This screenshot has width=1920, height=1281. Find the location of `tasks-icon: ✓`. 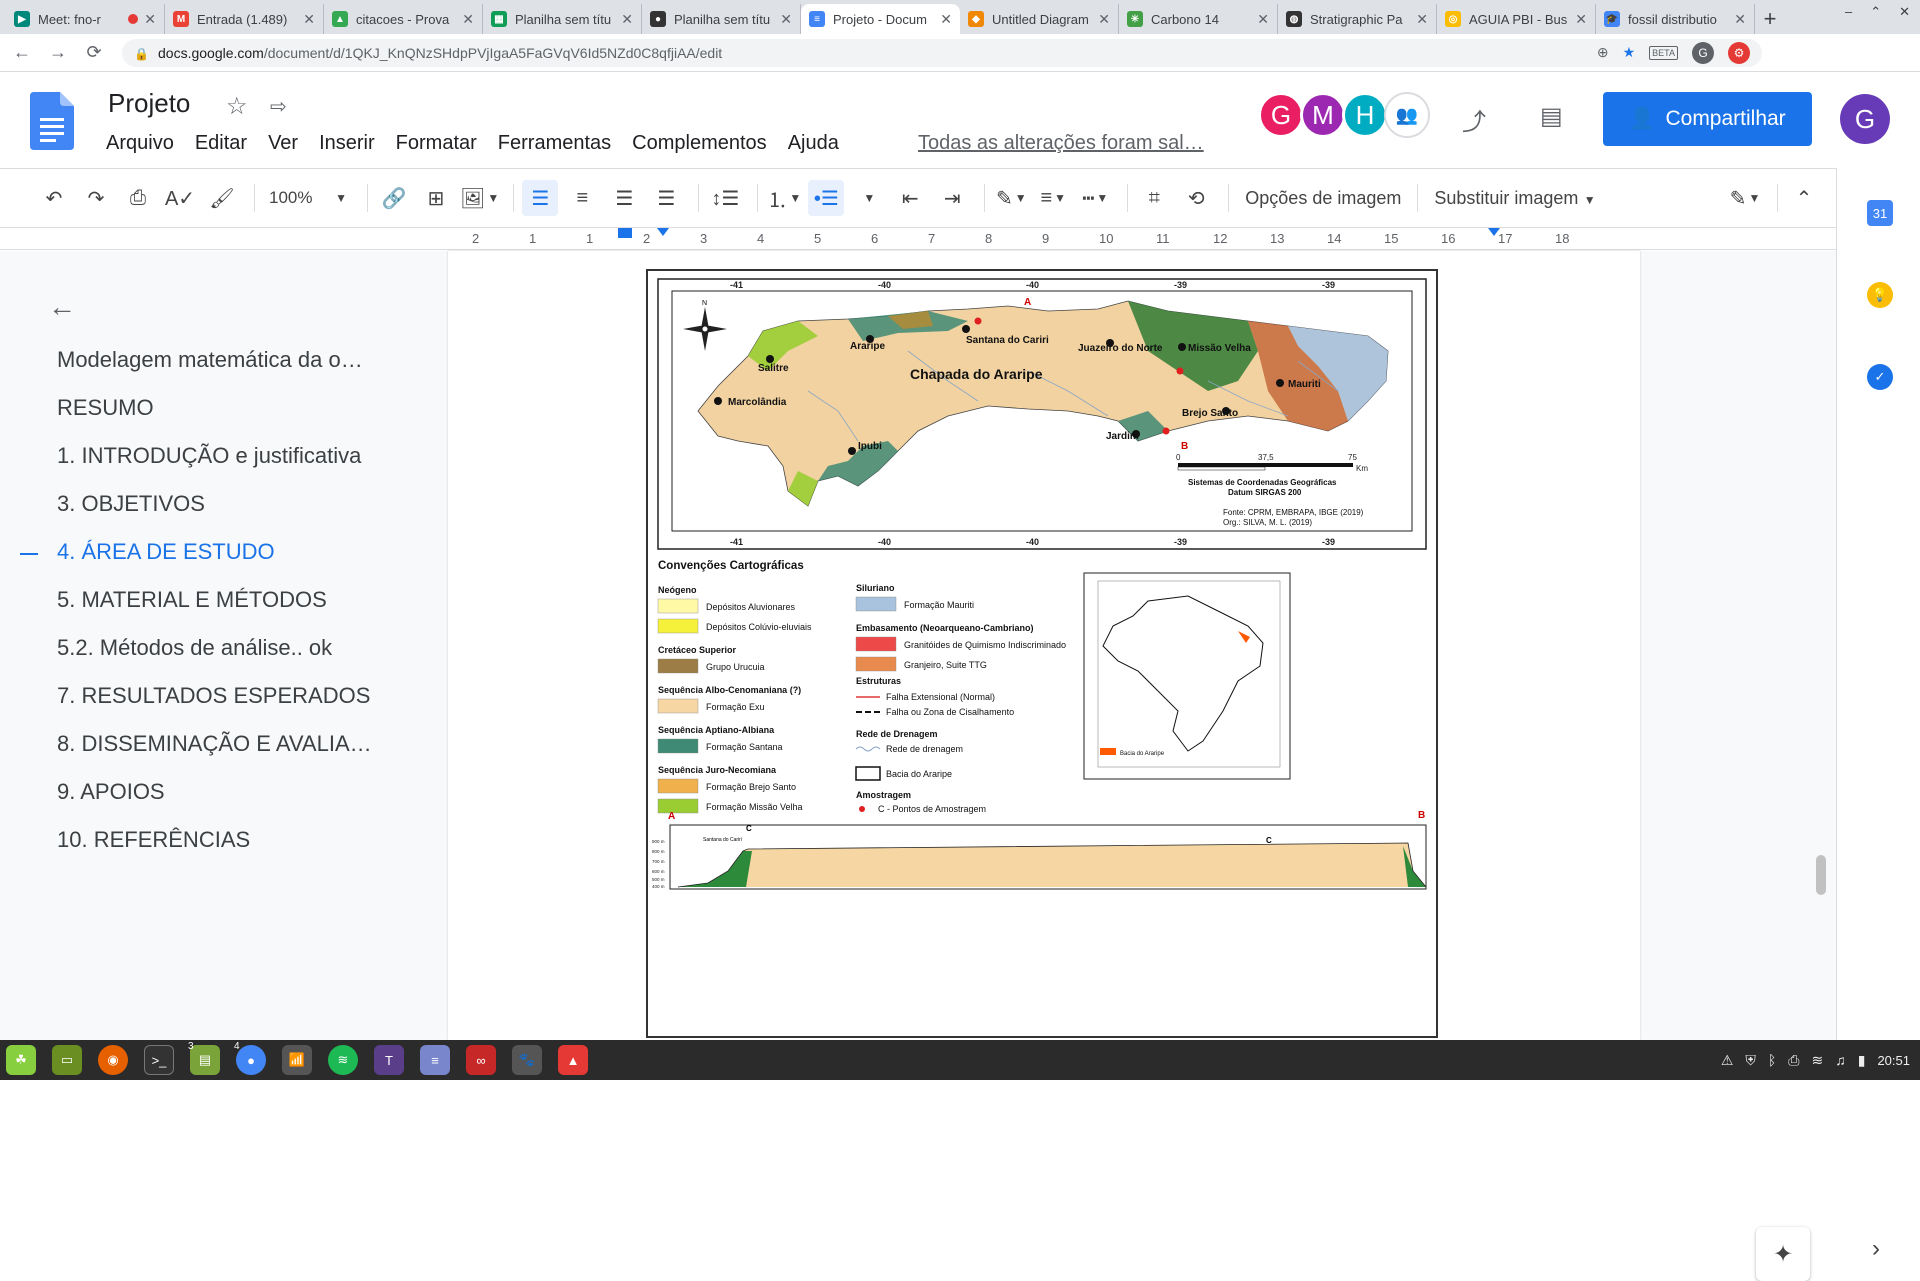

tasks-icon: ✓ is located at coordinates (1880, 377).